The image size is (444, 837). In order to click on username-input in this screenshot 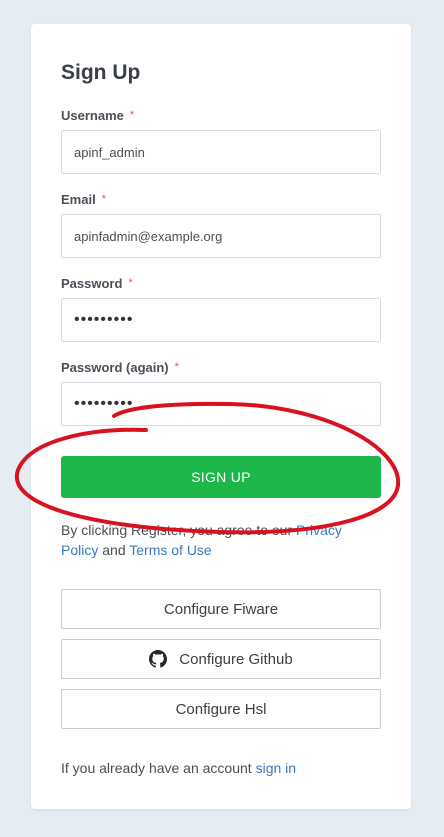, I will do `click(221, 152)`.